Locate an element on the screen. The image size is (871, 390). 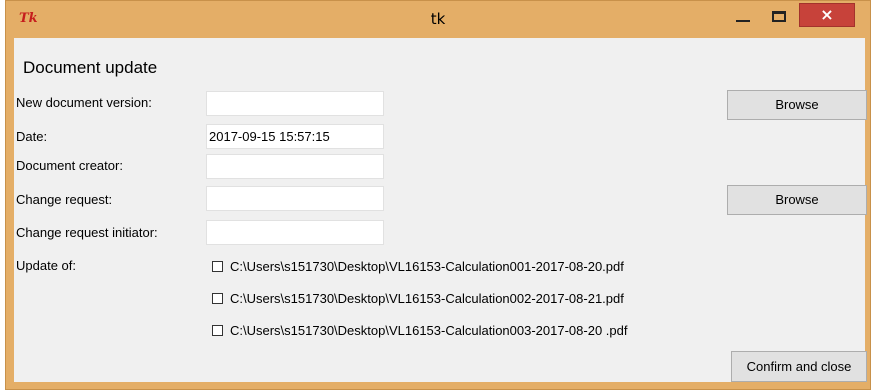
change-request-initiator-label: Change request initiator: is located at coordinates (87, 232).